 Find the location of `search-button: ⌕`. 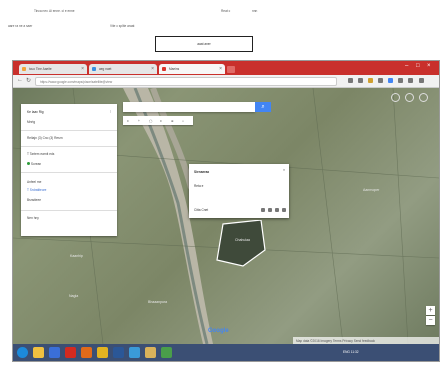

search-button: ⌕ is located at coordinates (263, 107).